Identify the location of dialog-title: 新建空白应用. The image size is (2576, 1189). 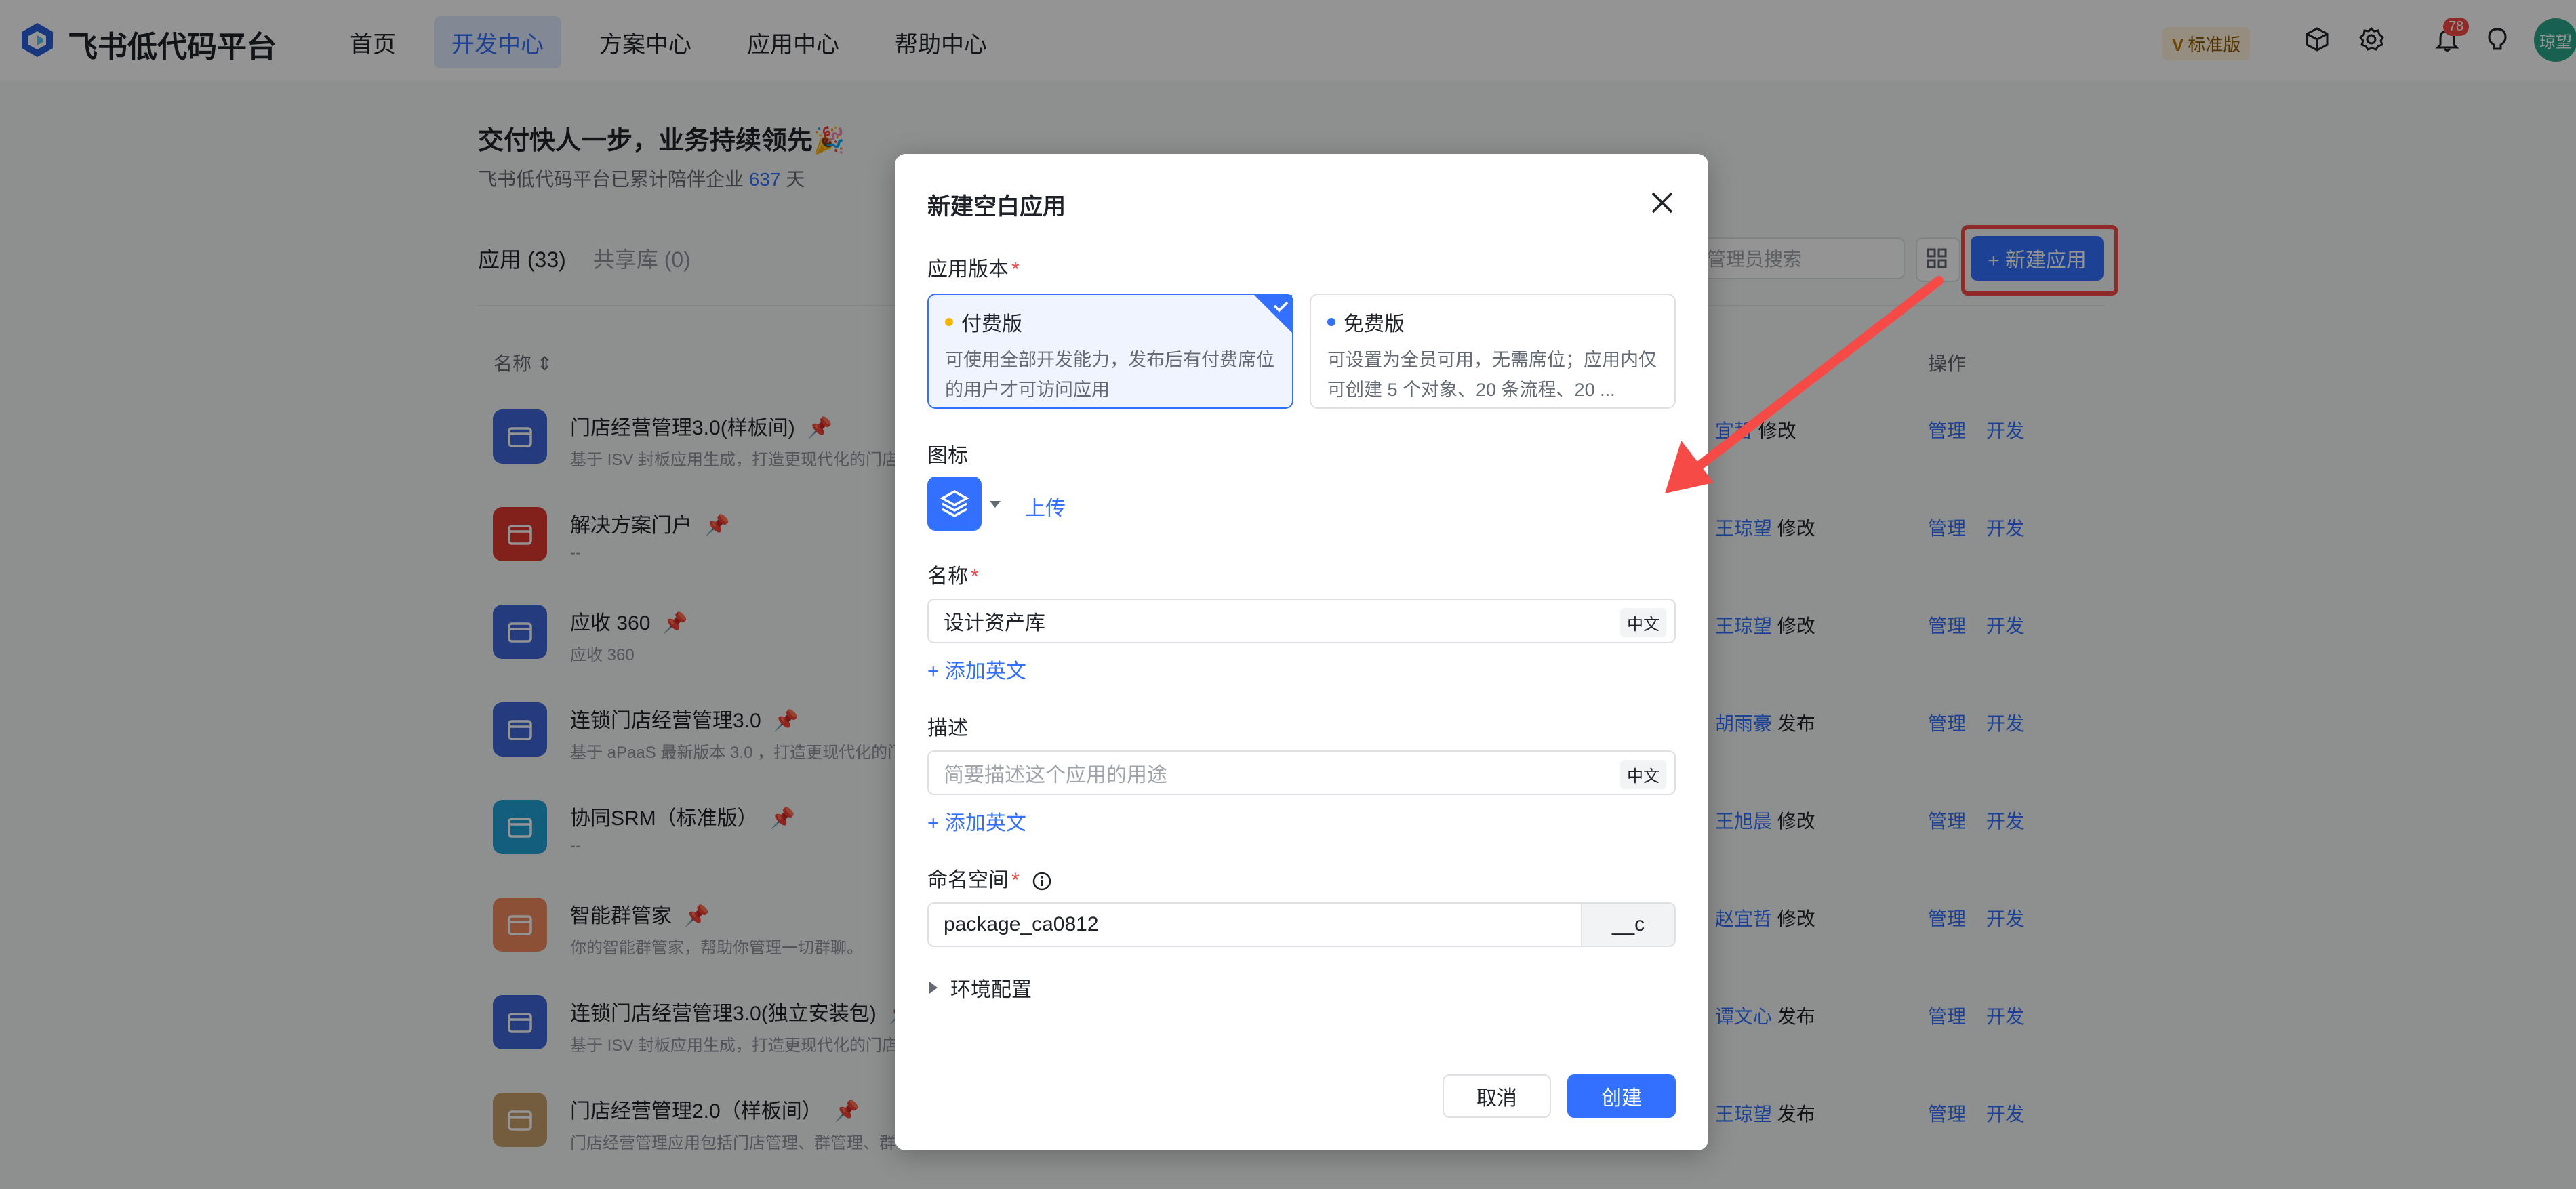
(996, 207).